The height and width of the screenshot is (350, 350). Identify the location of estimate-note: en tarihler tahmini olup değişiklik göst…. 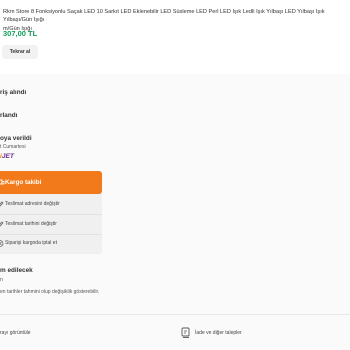
(50, 292).